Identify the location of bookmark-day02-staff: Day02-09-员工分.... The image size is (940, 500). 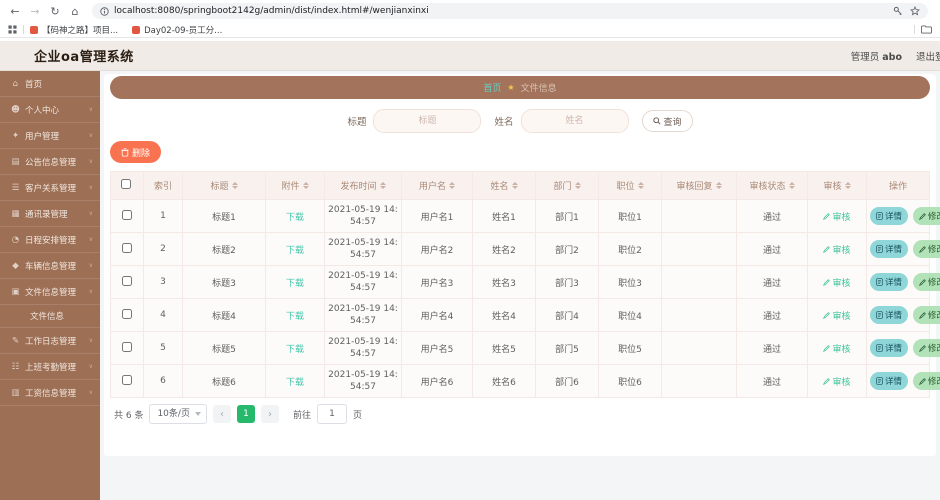
(177, 30).